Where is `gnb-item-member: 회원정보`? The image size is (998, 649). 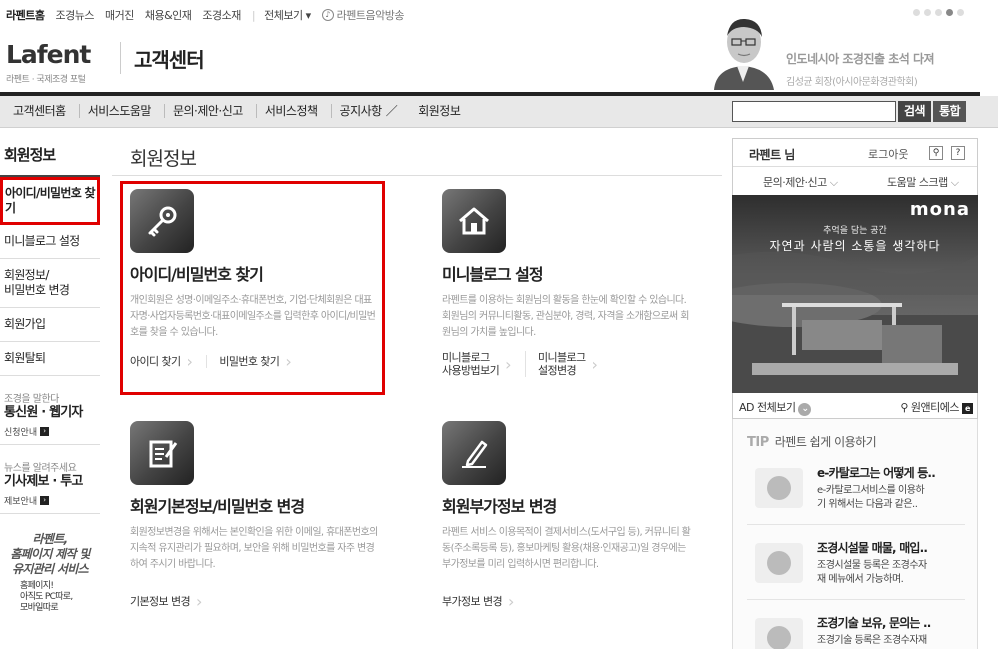
gnb-item-member: 회원정보 is located at coordinates (441, 111).